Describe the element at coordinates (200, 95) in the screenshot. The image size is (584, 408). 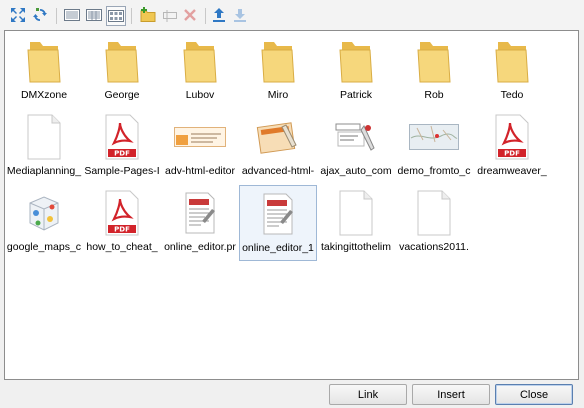
I see `item-label: Lubov` at that location.